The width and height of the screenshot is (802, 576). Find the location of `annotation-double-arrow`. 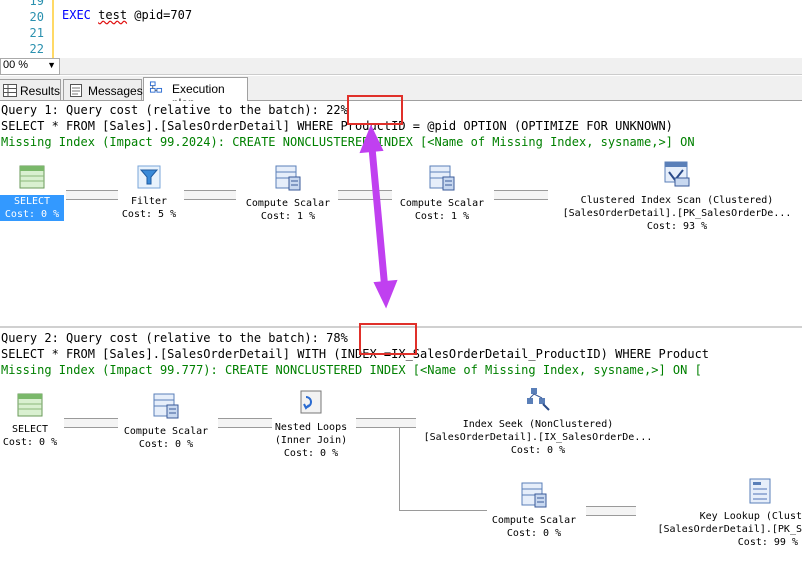

annotation-double-arrow is located at coordinates (378, 216).